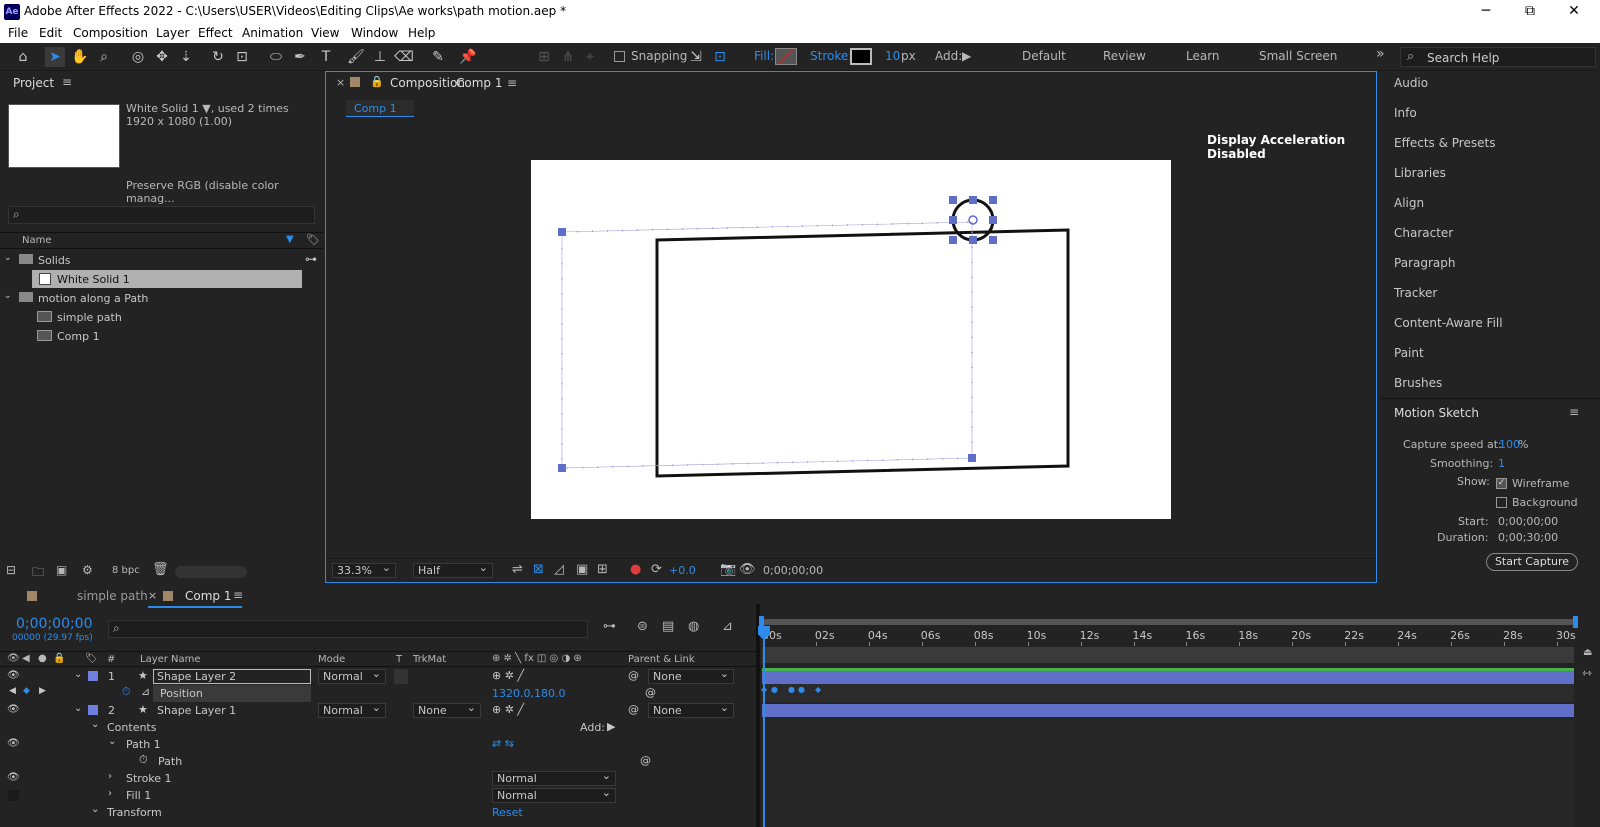  I want to click on stroke-width-value: 10, so click(892, 56).